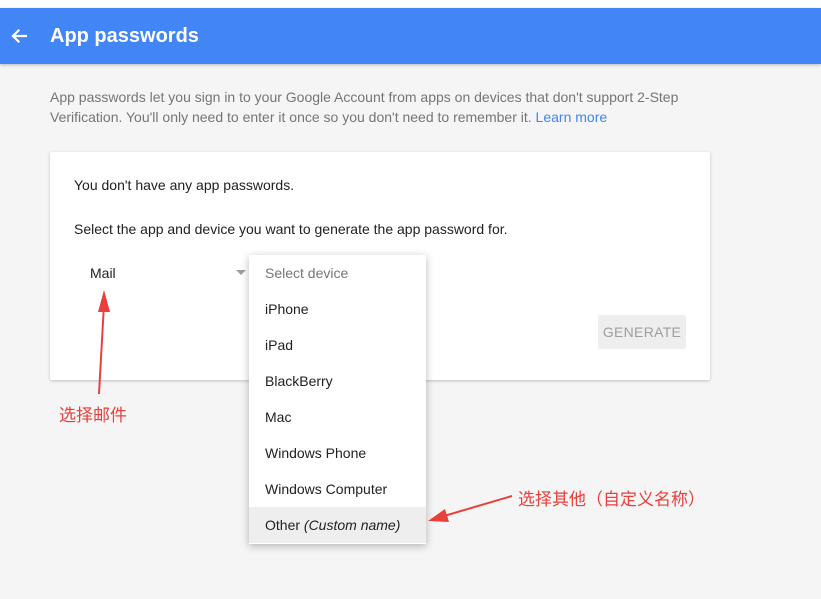  Describe the element at coordinates (337, 489) in the screenshot. I see `menu-item-windows-computer: Windows Computer` at that location.